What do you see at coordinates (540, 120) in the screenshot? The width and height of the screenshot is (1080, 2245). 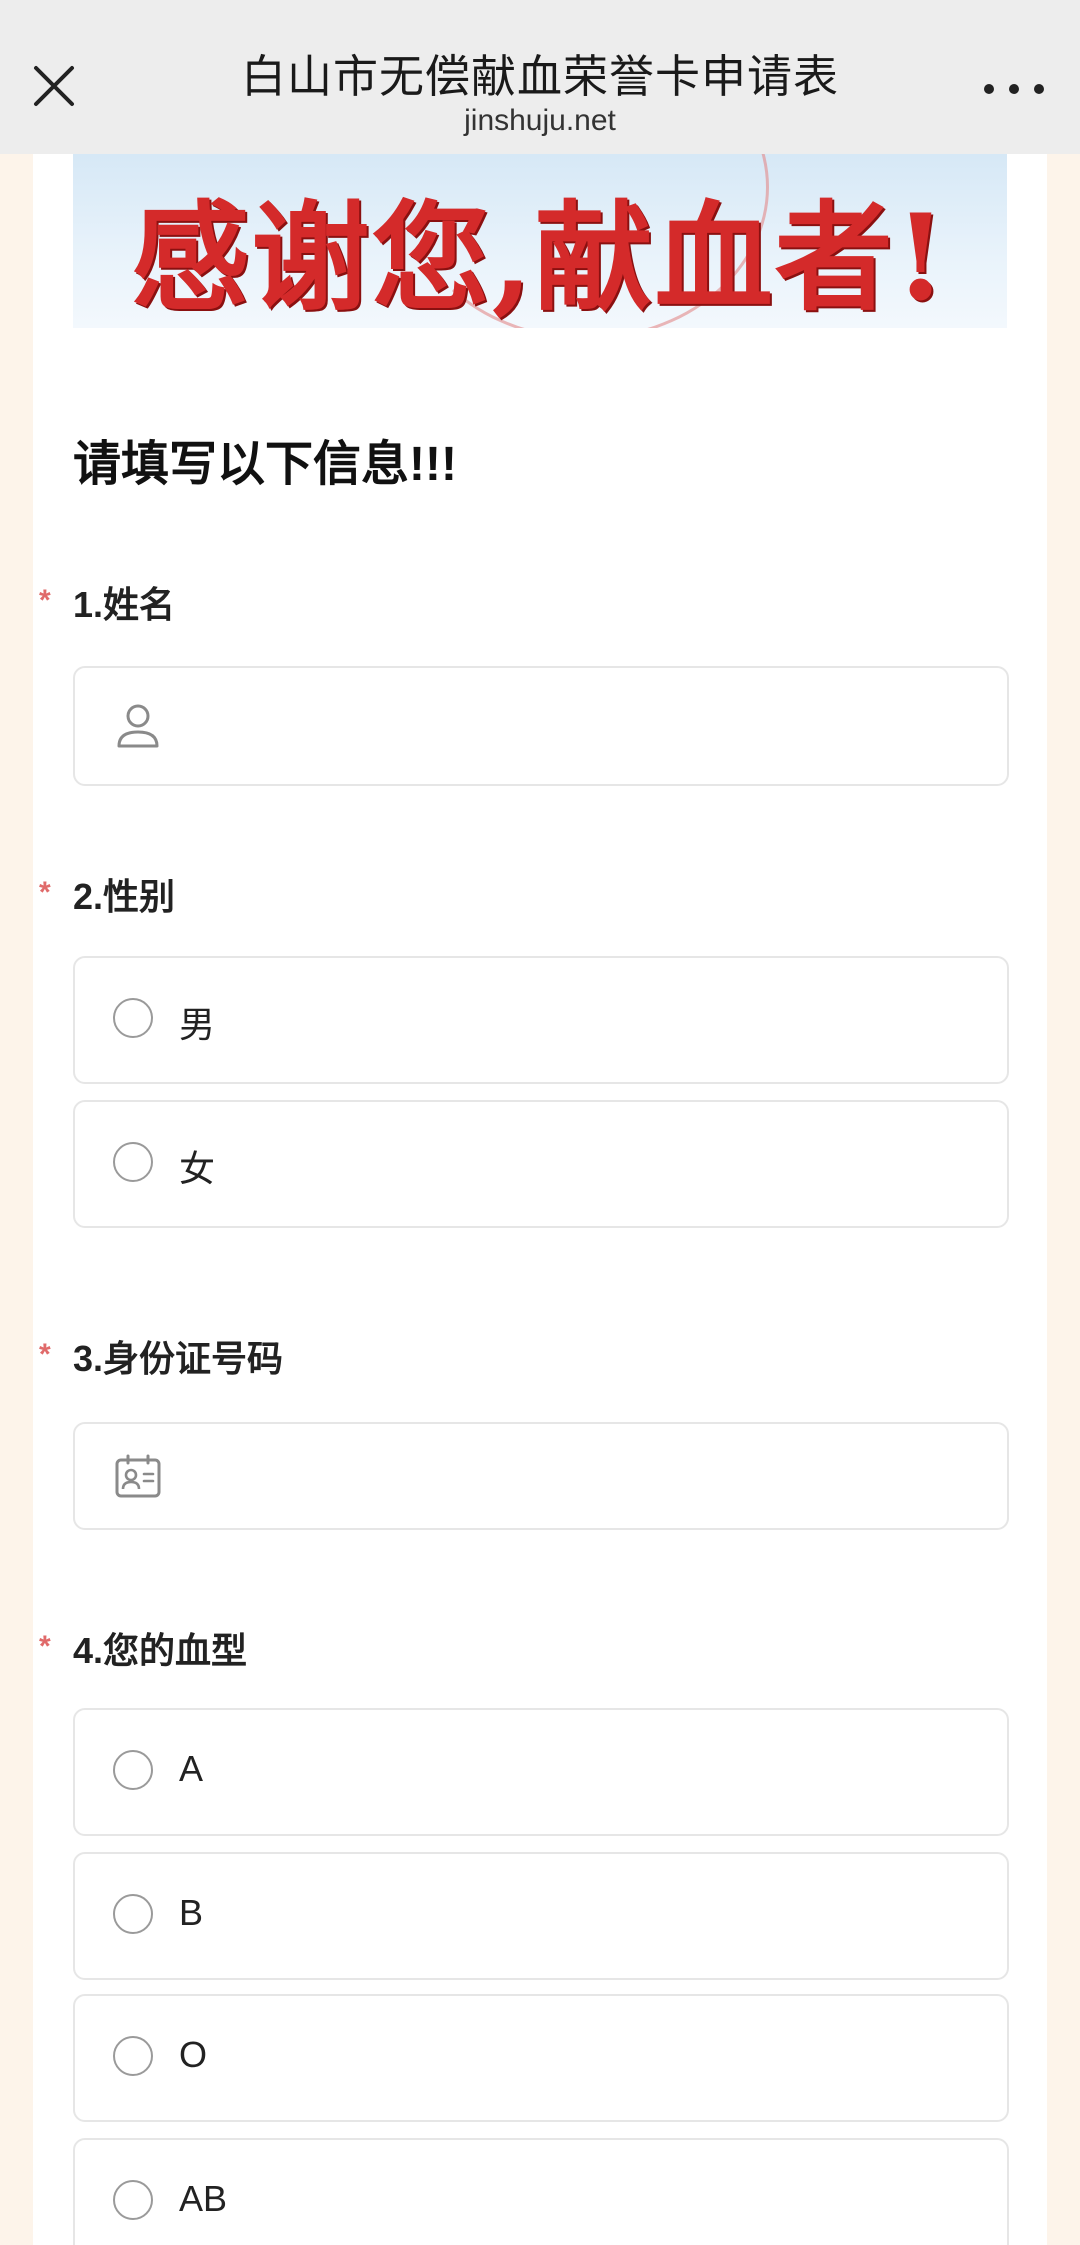 I see `page-domain: jinshuju.net` at bounding box center [540, 120].